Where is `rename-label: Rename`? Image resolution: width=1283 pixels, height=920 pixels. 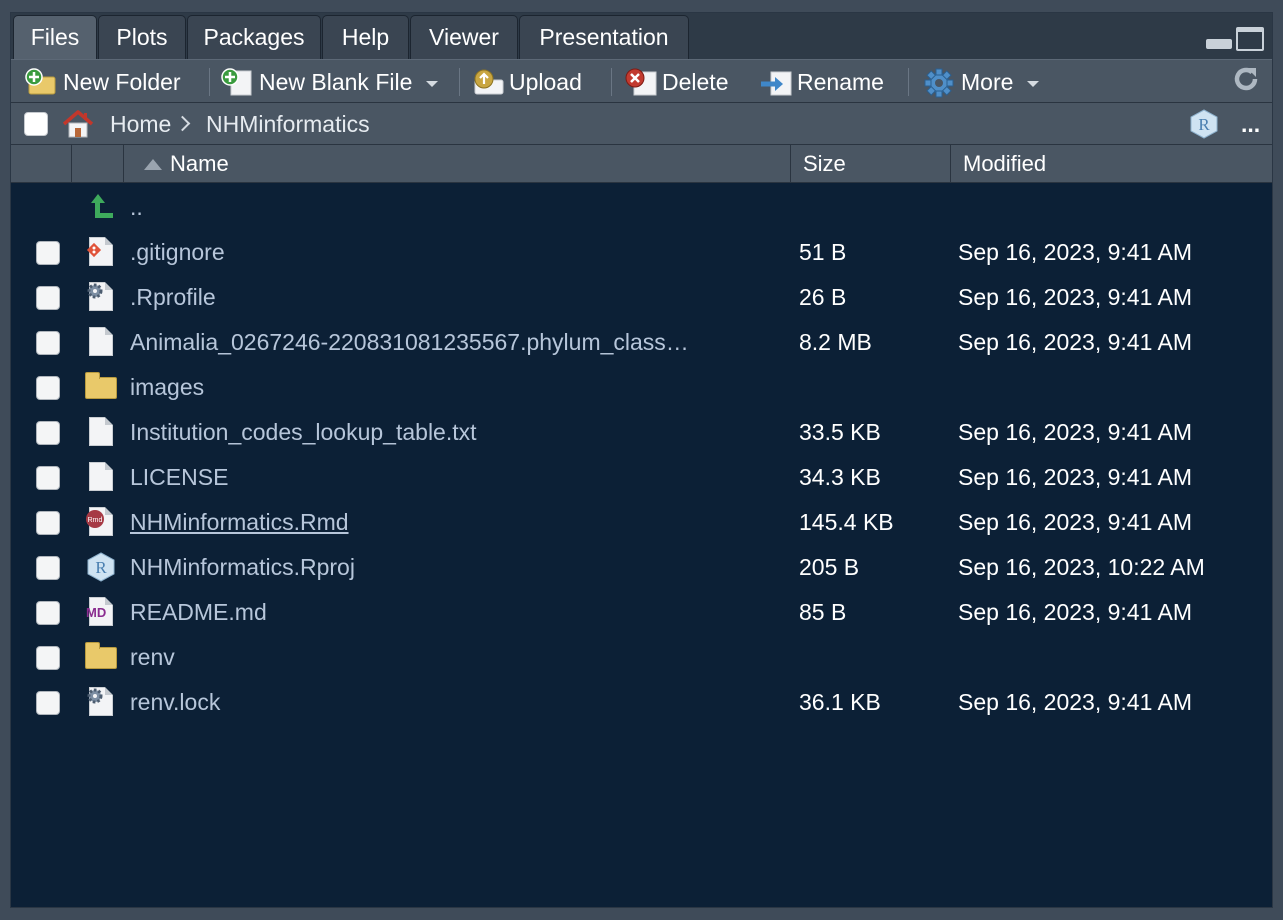
rename-label: Rename is located at coordinates (840, 81).